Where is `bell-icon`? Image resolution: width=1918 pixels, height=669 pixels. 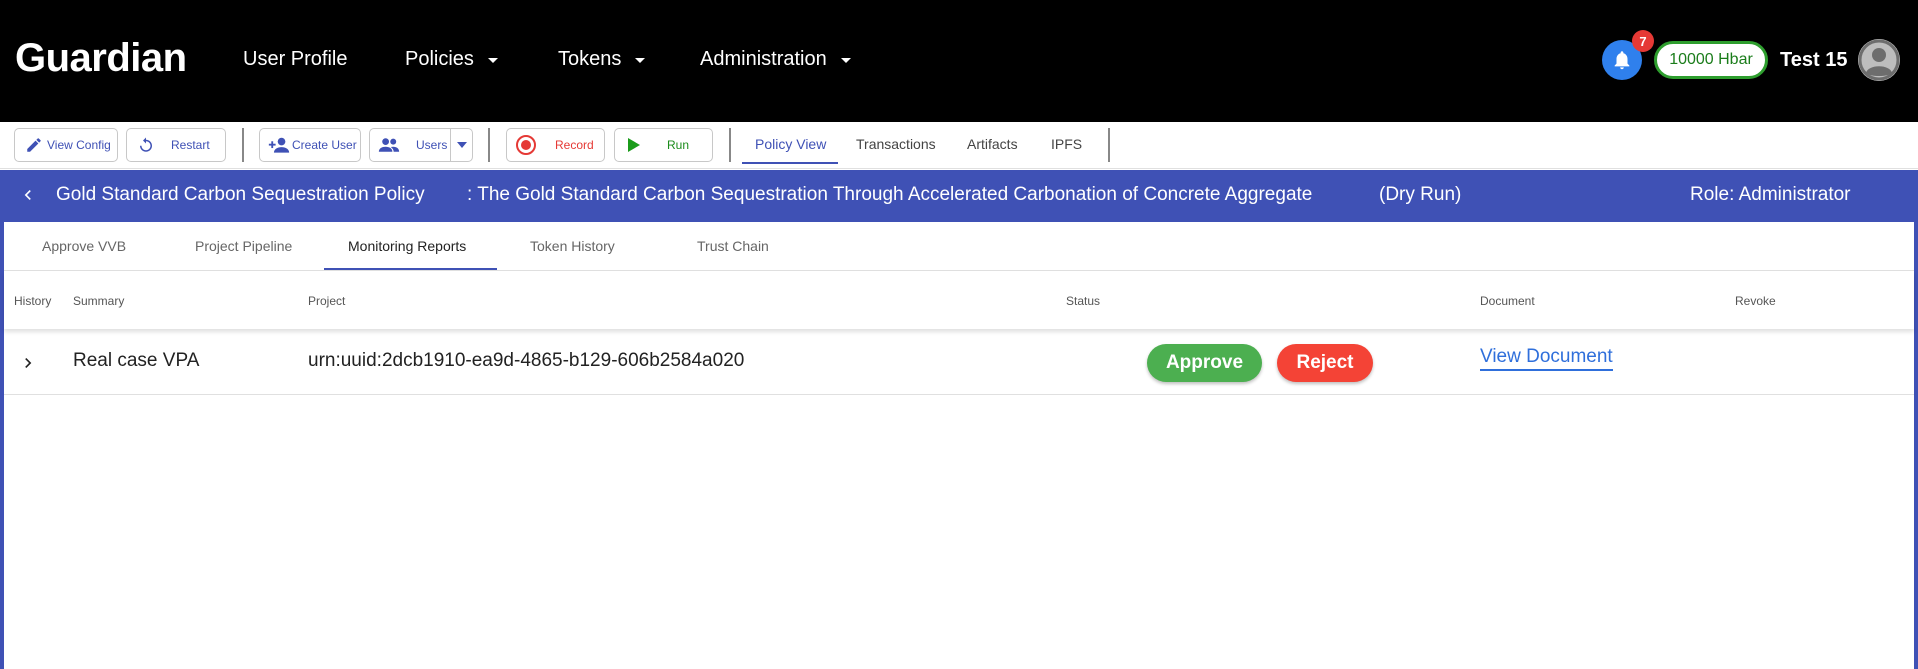
bell-icon is located at coordinates (1622, 60).